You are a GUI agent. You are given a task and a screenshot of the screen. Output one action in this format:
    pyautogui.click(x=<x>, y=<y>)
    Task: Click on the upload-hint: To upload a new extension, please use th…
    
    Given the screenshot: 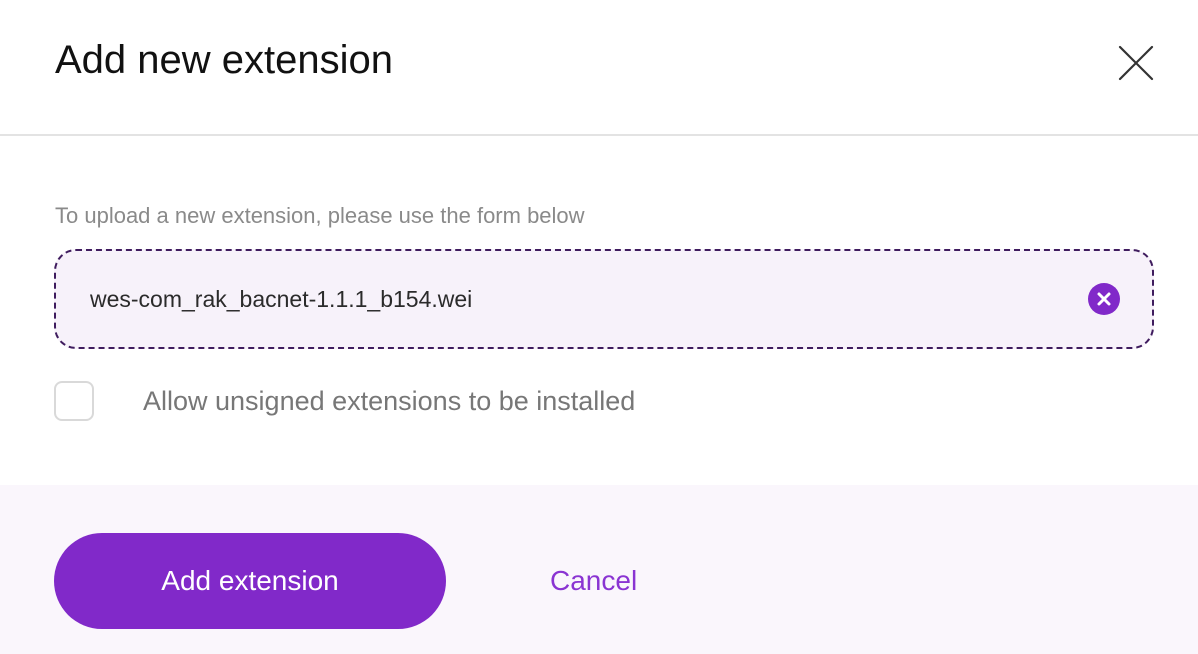 What is the action you would take?
    pyautogui.click(x=320, y=215)
    